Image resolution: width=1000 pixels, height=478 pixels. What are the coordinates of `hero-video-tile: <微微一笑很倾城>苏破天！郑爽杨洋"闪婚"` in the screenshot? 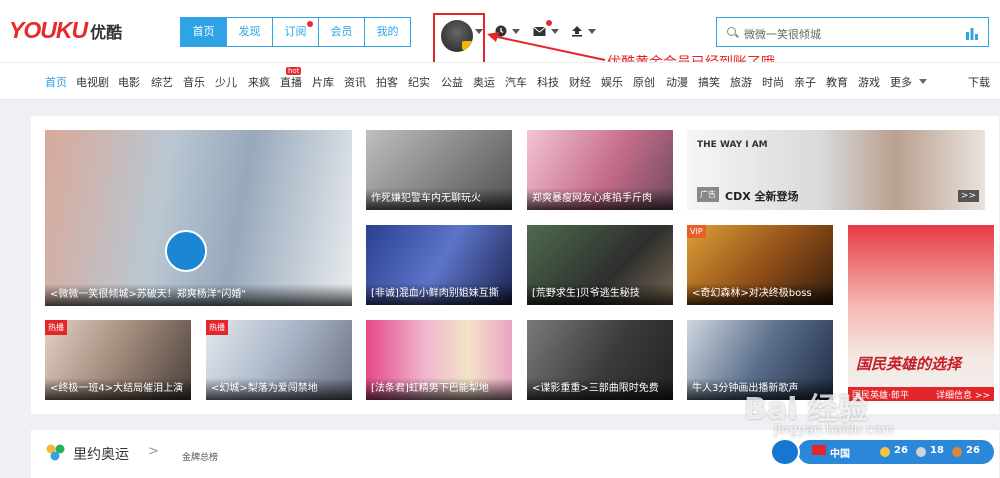 It's located at (198, 218).